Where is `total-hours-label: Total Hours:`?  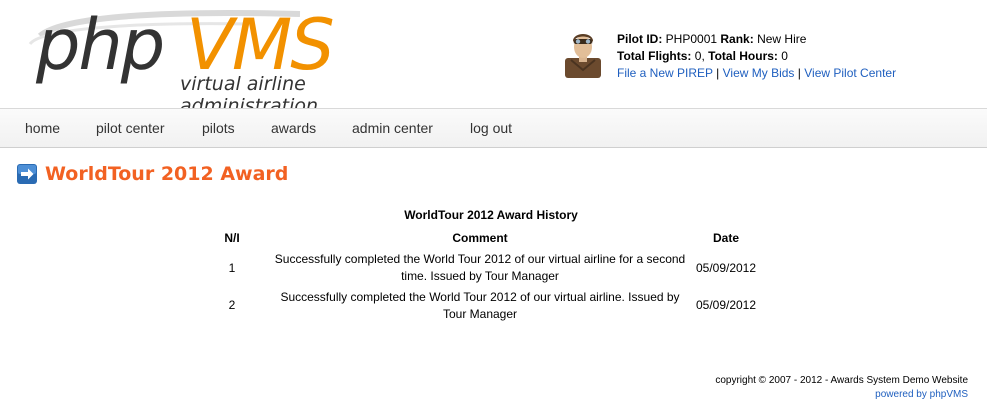 total-hours-label: Total Hours: is located at coordinates (743, 56).